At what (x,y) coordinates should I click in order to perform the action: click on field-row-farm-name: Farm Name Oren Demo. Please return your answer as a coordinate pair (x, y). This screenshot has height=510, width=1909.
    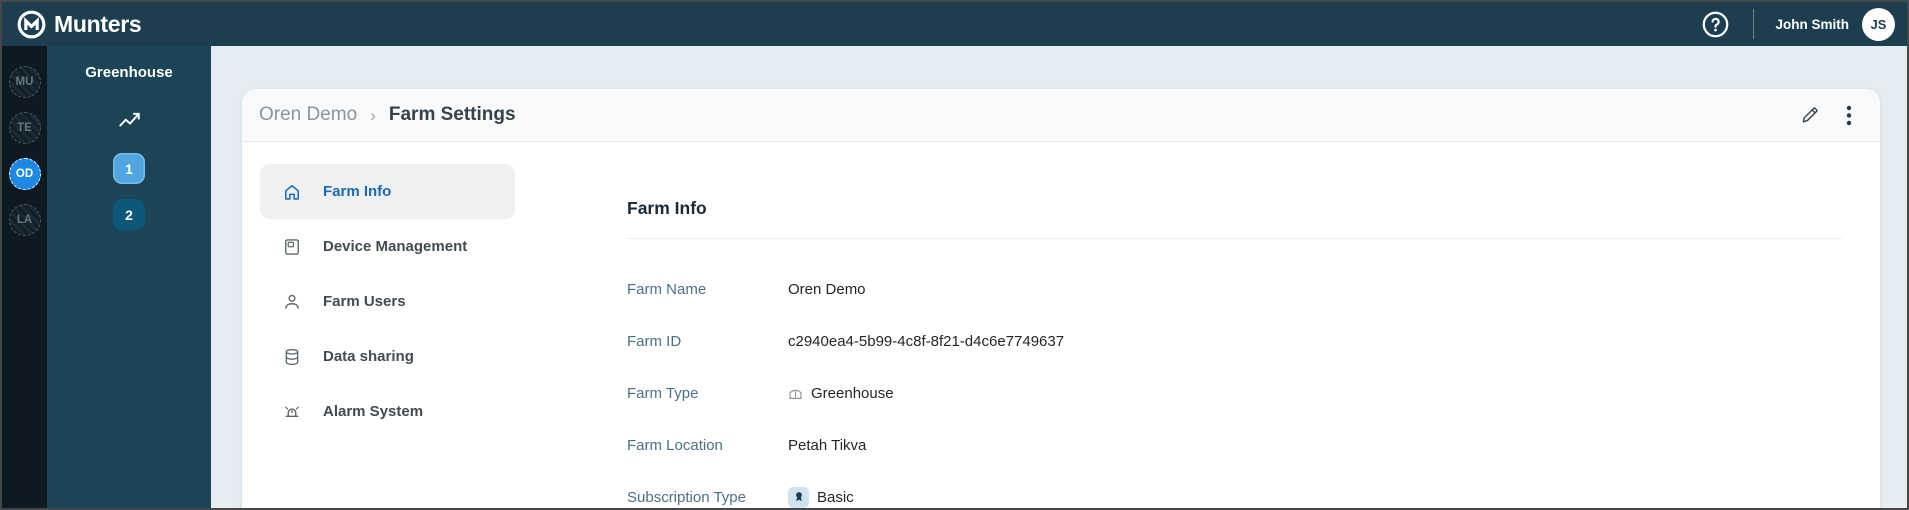
    Looking at the image, I should click on (1234, 289).